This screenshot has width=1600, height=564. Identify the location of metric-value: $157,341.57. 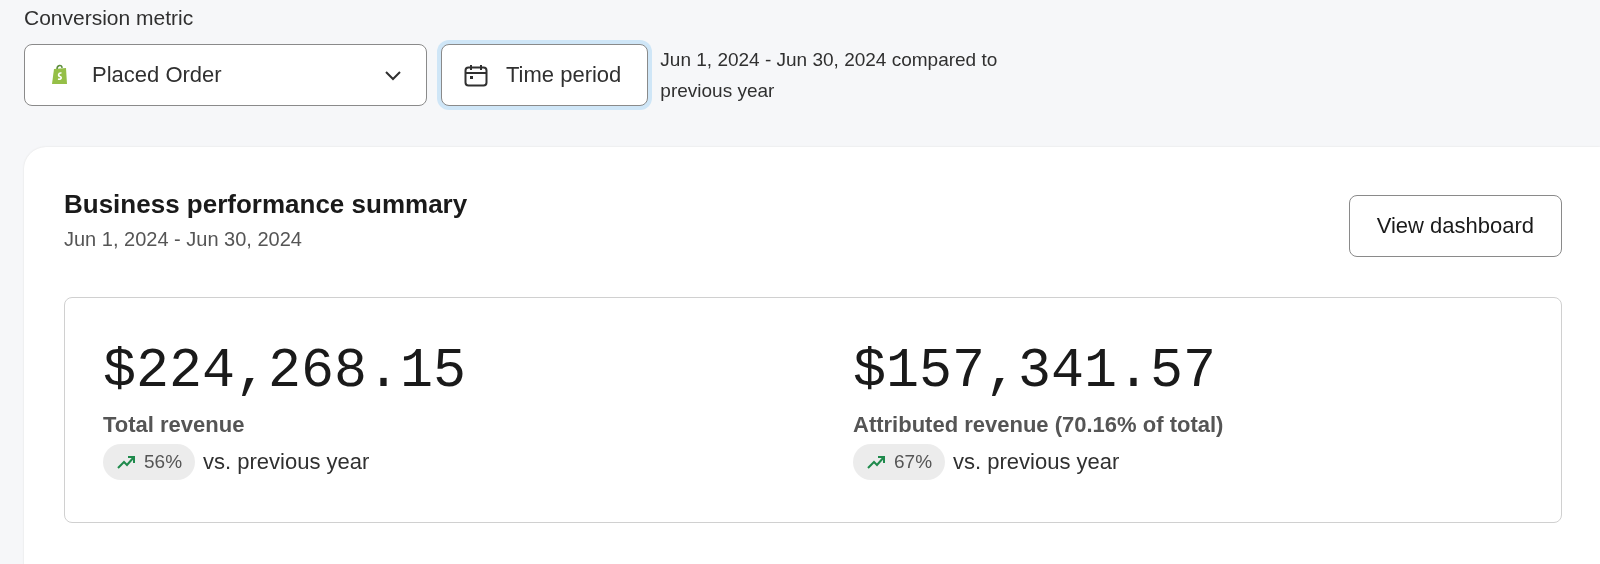
(1035, 372).